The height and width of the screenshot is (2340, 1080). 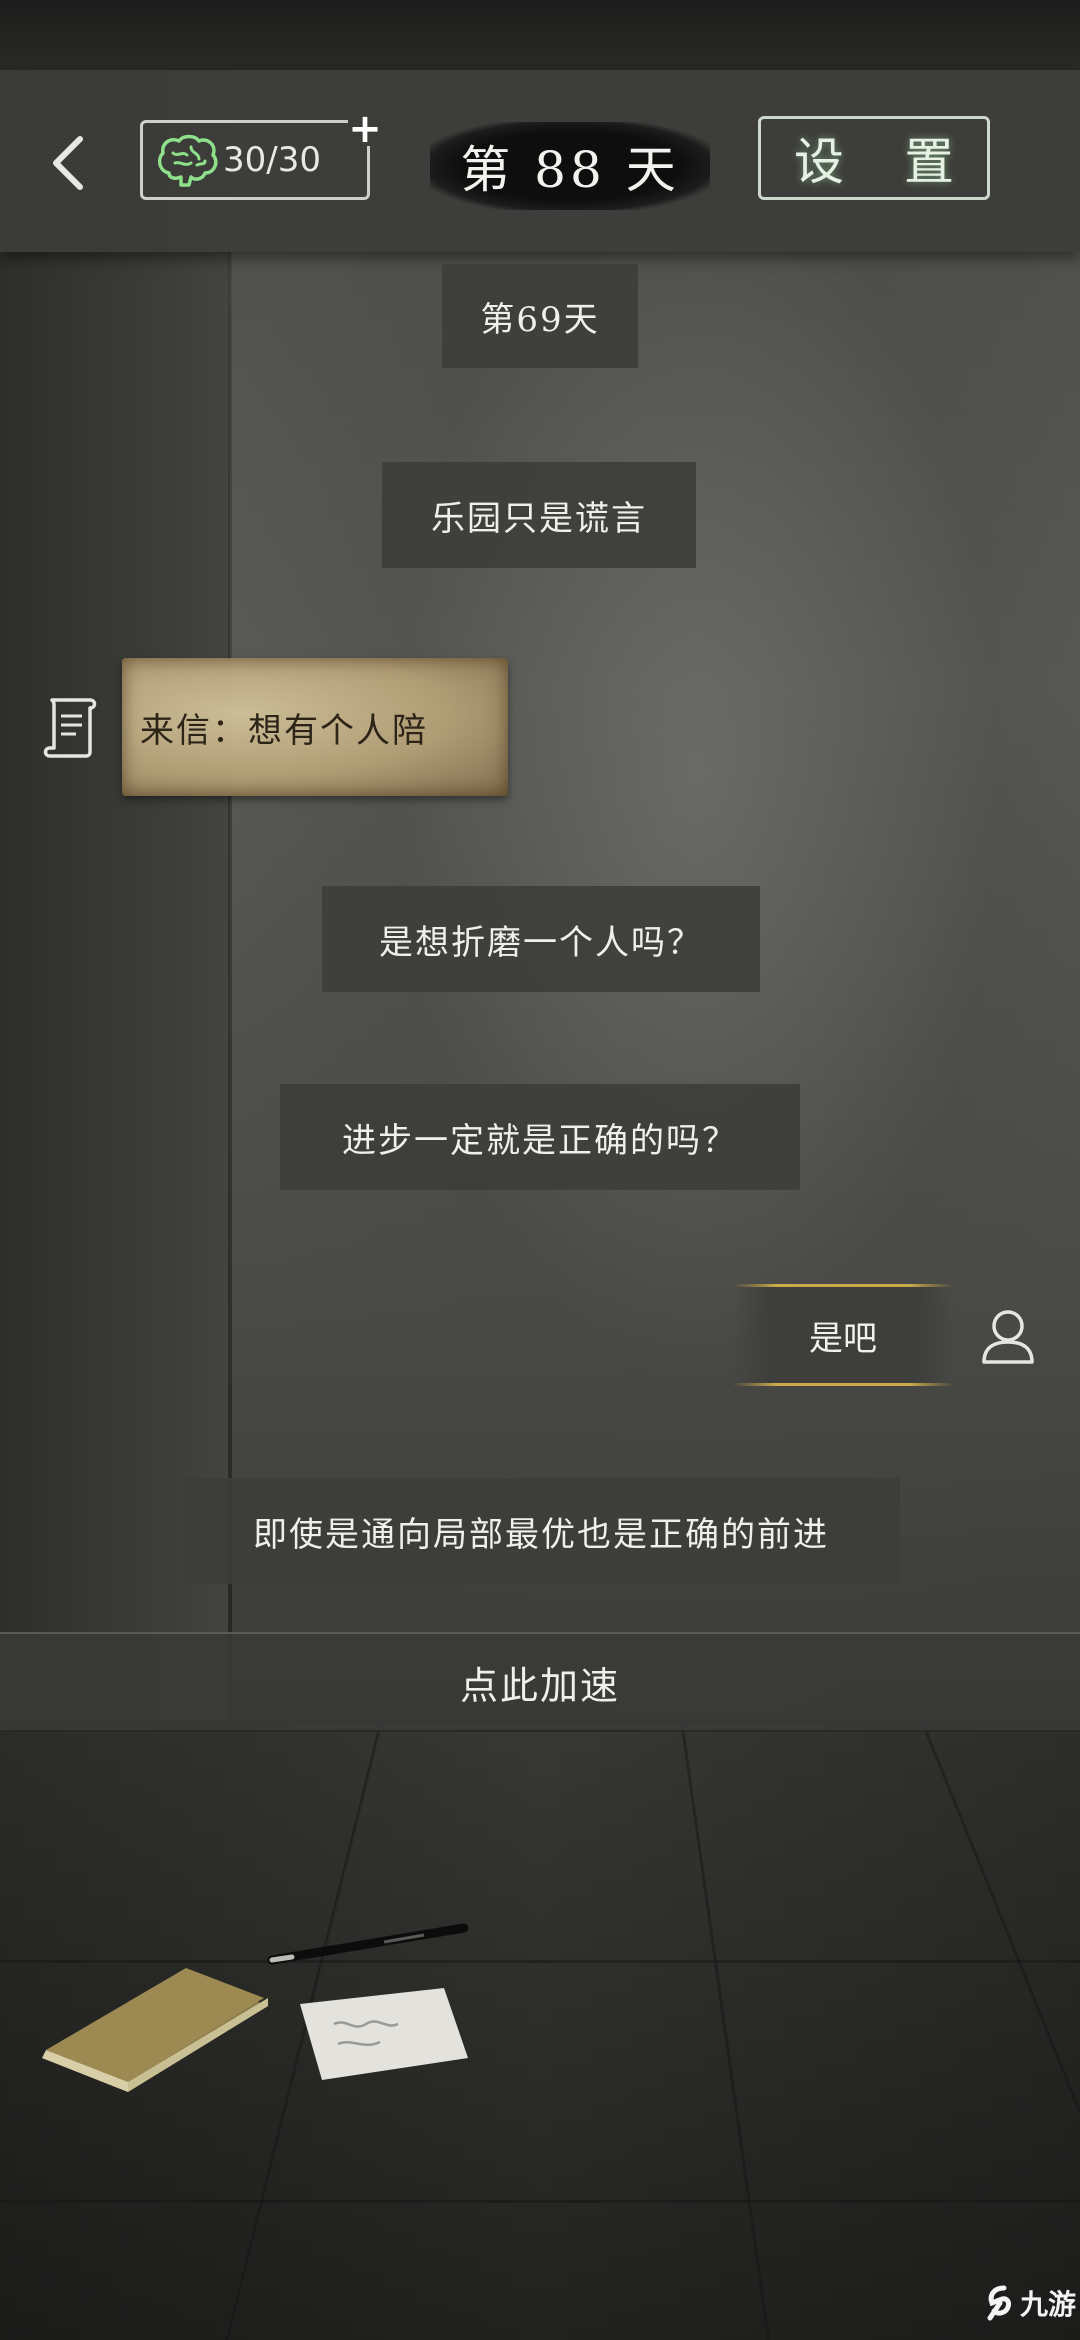 What do you see at coordinates (155, 2030) in the screenshot?
I see `notebook-prop` at bounding box center [155, 2030].